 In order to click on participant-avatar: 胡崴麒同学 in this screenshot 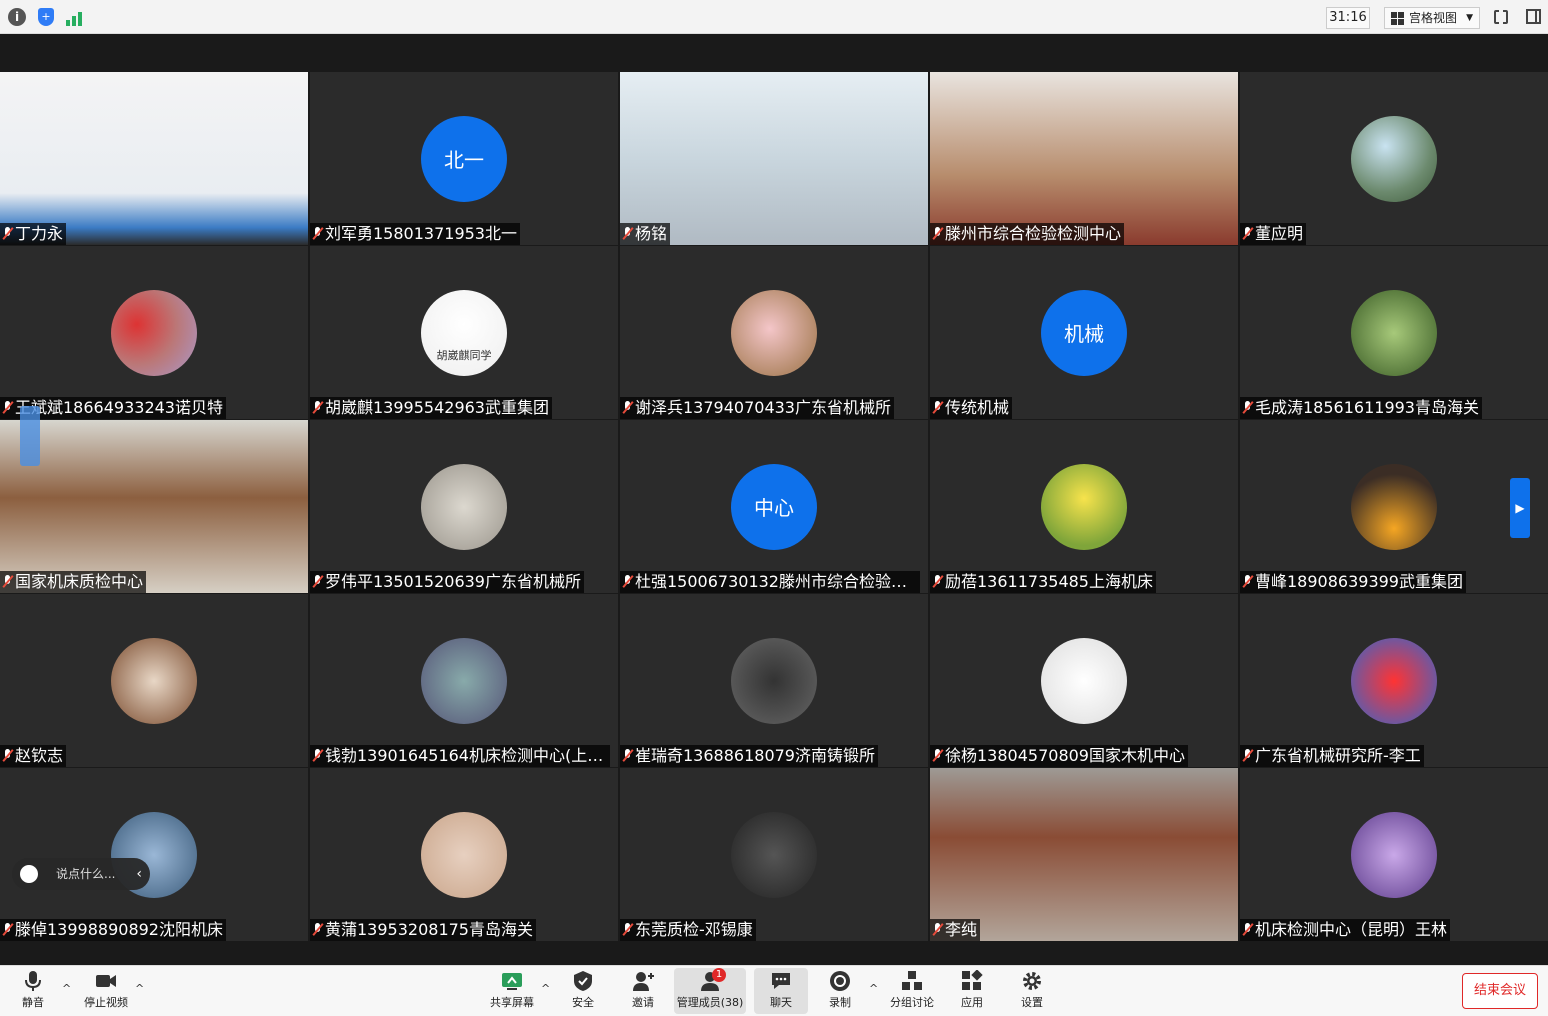, I will do `click(464, 332)`.